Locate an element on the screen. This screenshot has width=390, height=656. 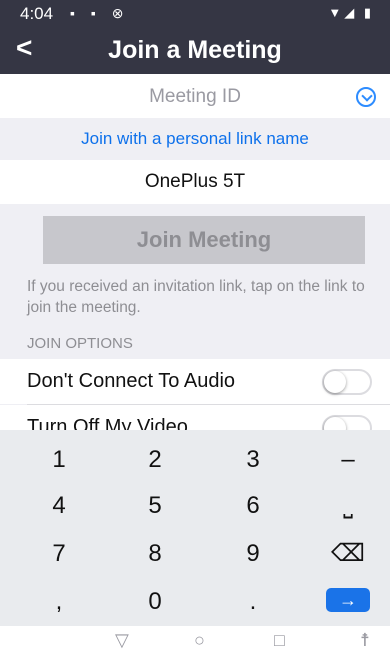
signal-battery-icons: ▼◢ ▮ is located at coordinates (351, 12).